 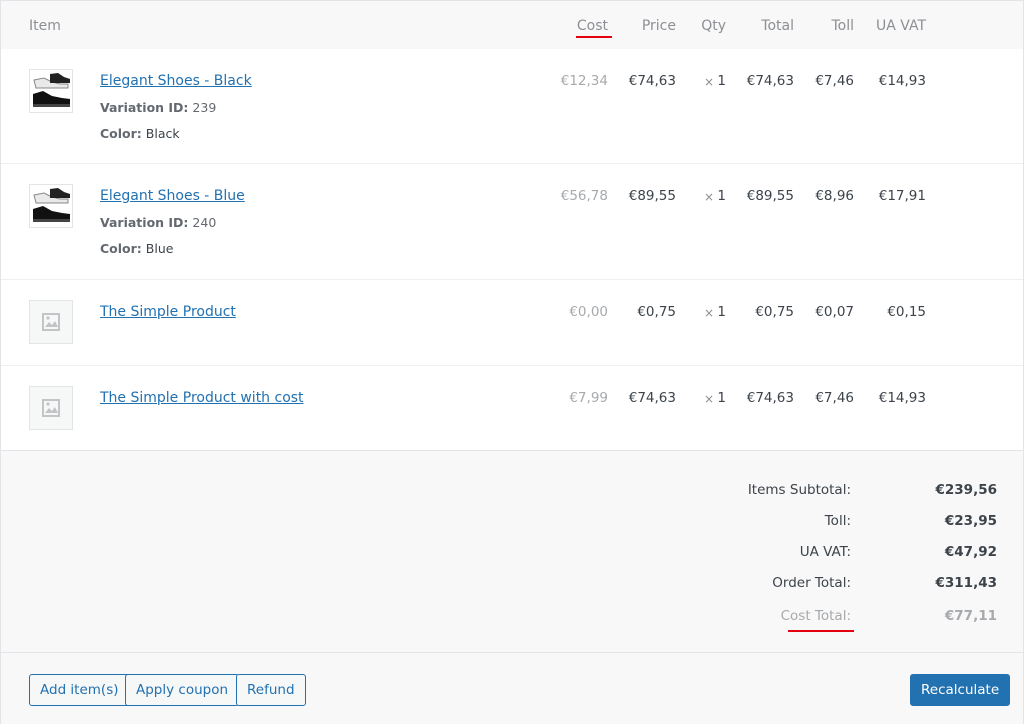 I want to click on vat-total-label: UA VAT:, so click(x=825, y=552).